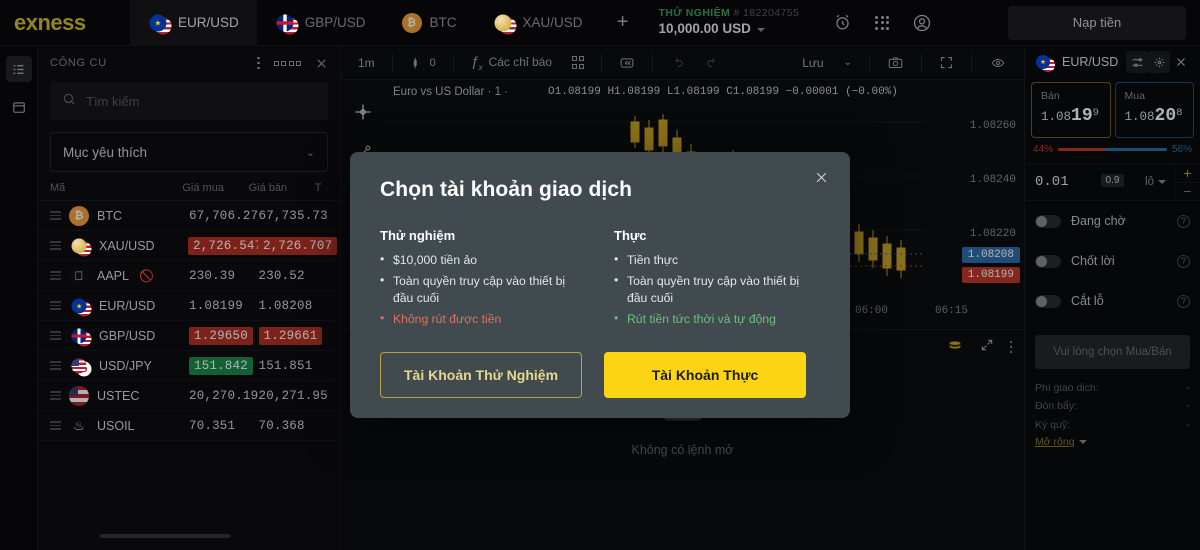  What do you see at coordinates (483, 260) in the screenshot?
I see `feature-item: $10,000 tiền ảo` at bounding box center [483, 260].